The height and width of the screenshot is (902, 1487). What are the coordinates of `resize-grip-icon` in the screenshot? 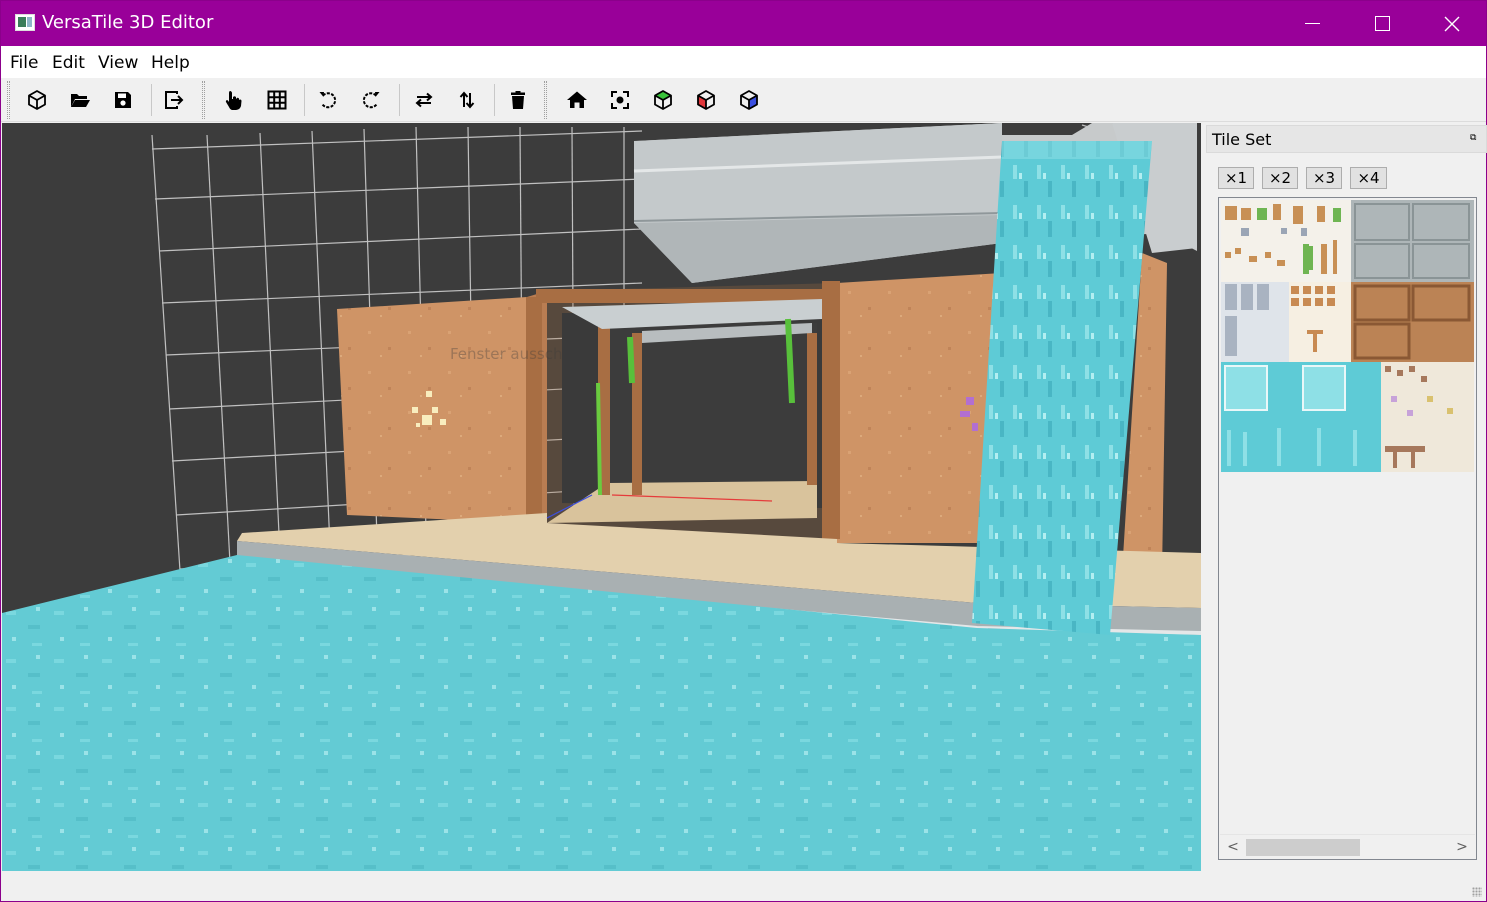 It's located at (1477, 892).